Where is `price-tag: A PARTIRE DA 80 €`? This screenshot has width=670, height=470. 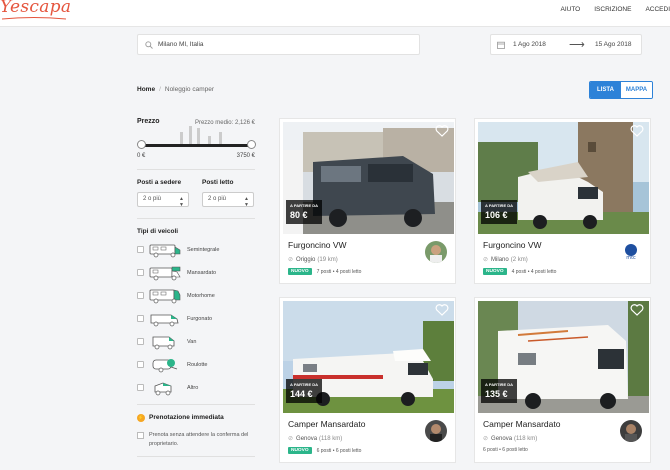 price-tag: A PARTIRE DA 80 € is located at coordinates (304, 212).